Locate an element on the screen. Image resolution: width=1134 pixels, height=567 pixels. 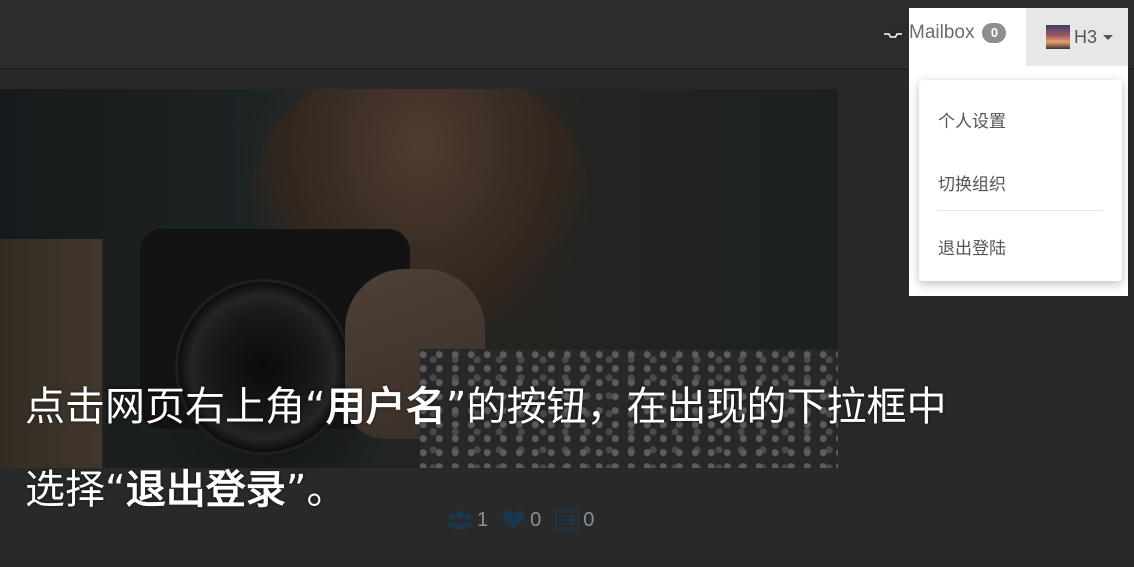
user-dropdown-menu: 个人设置 切换组织 退出登陆 is located at coordinates (1020, 180).